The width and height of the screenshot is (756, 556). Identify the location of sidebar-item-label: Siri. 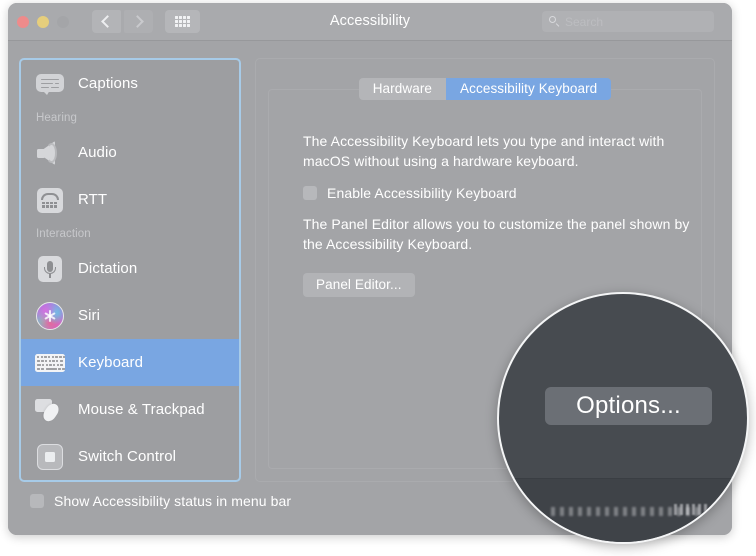
(89, 315).